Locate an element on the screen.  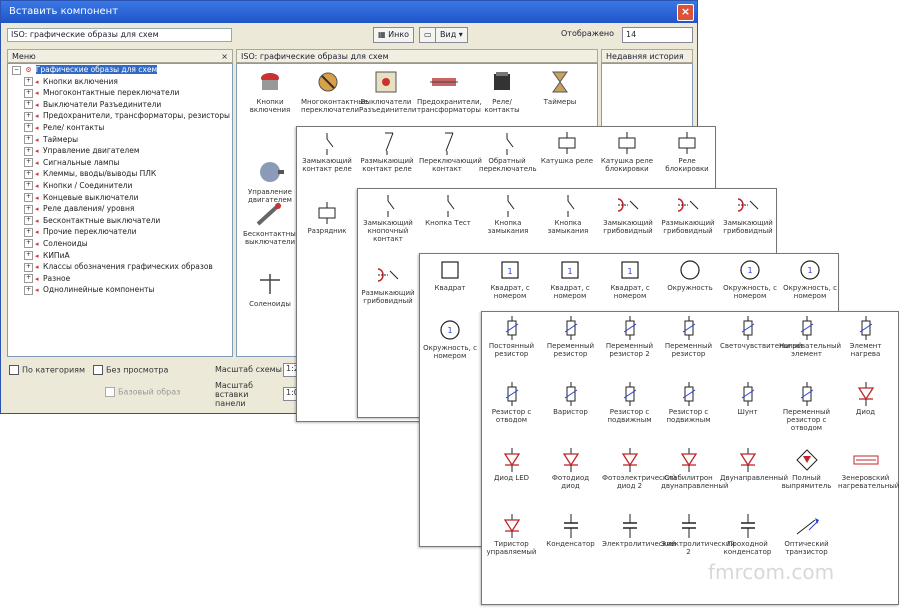
gallery-category: Реле/ контакты is located at coordinates (502, 91).